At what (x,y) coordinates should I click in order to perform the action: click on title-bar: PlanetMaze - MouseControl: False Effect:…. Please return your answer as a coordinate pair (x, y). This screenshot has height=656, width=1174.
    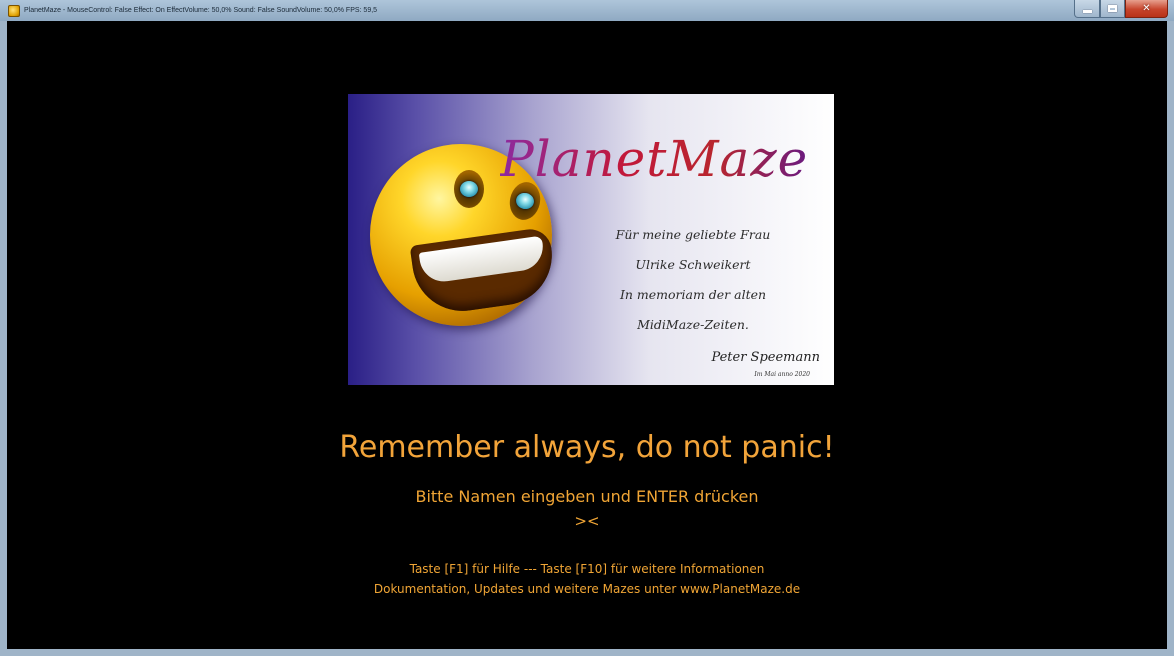
    Looking at the image, I should click on (587, 10).